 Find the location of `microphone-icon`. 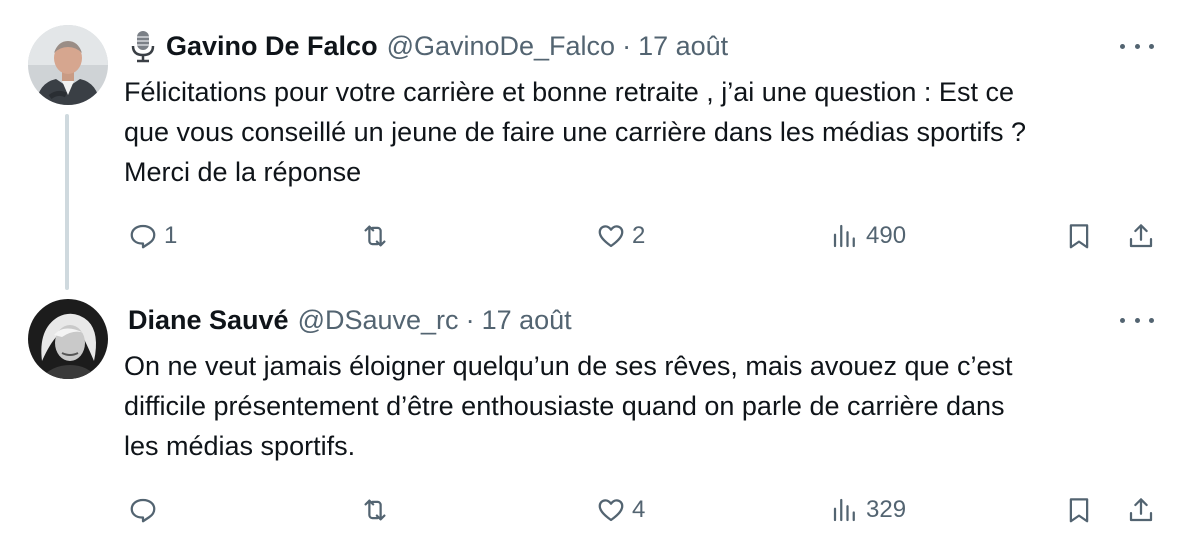

microphone-icon is located at coordinates (143, 46).